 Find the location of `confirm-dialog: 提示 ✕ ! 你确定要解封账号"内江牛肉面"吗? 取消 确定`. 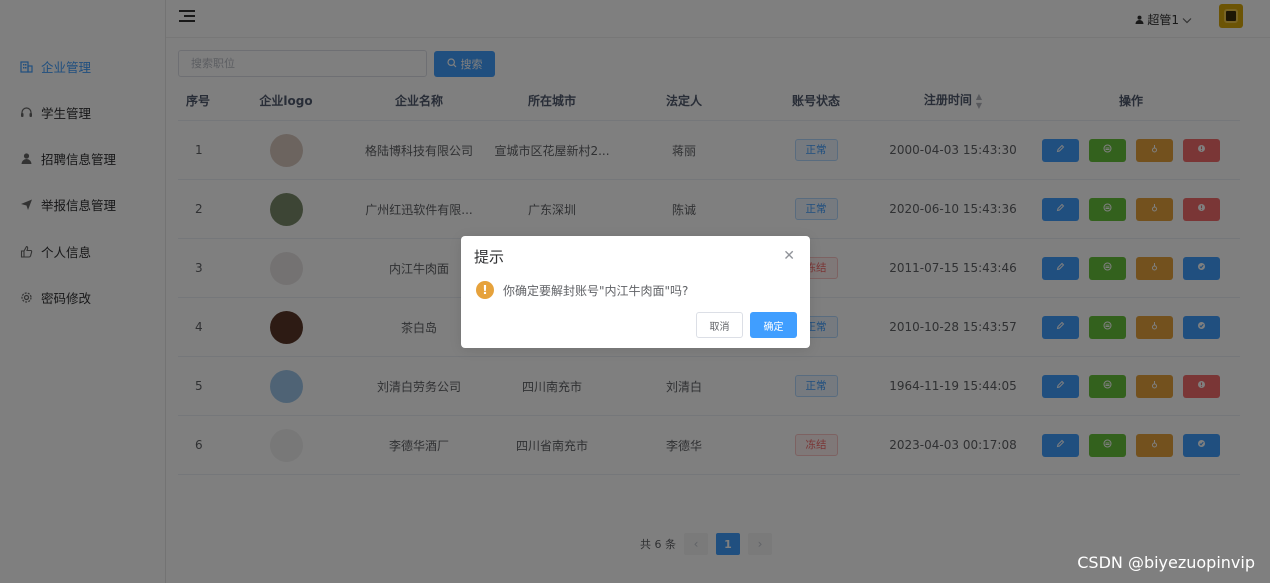

confirm-dialog: 提示 ✕ ! 你确定要解封账号"内江牛肉面"吗? 取消 确定 is located at coordinates (635, 292).